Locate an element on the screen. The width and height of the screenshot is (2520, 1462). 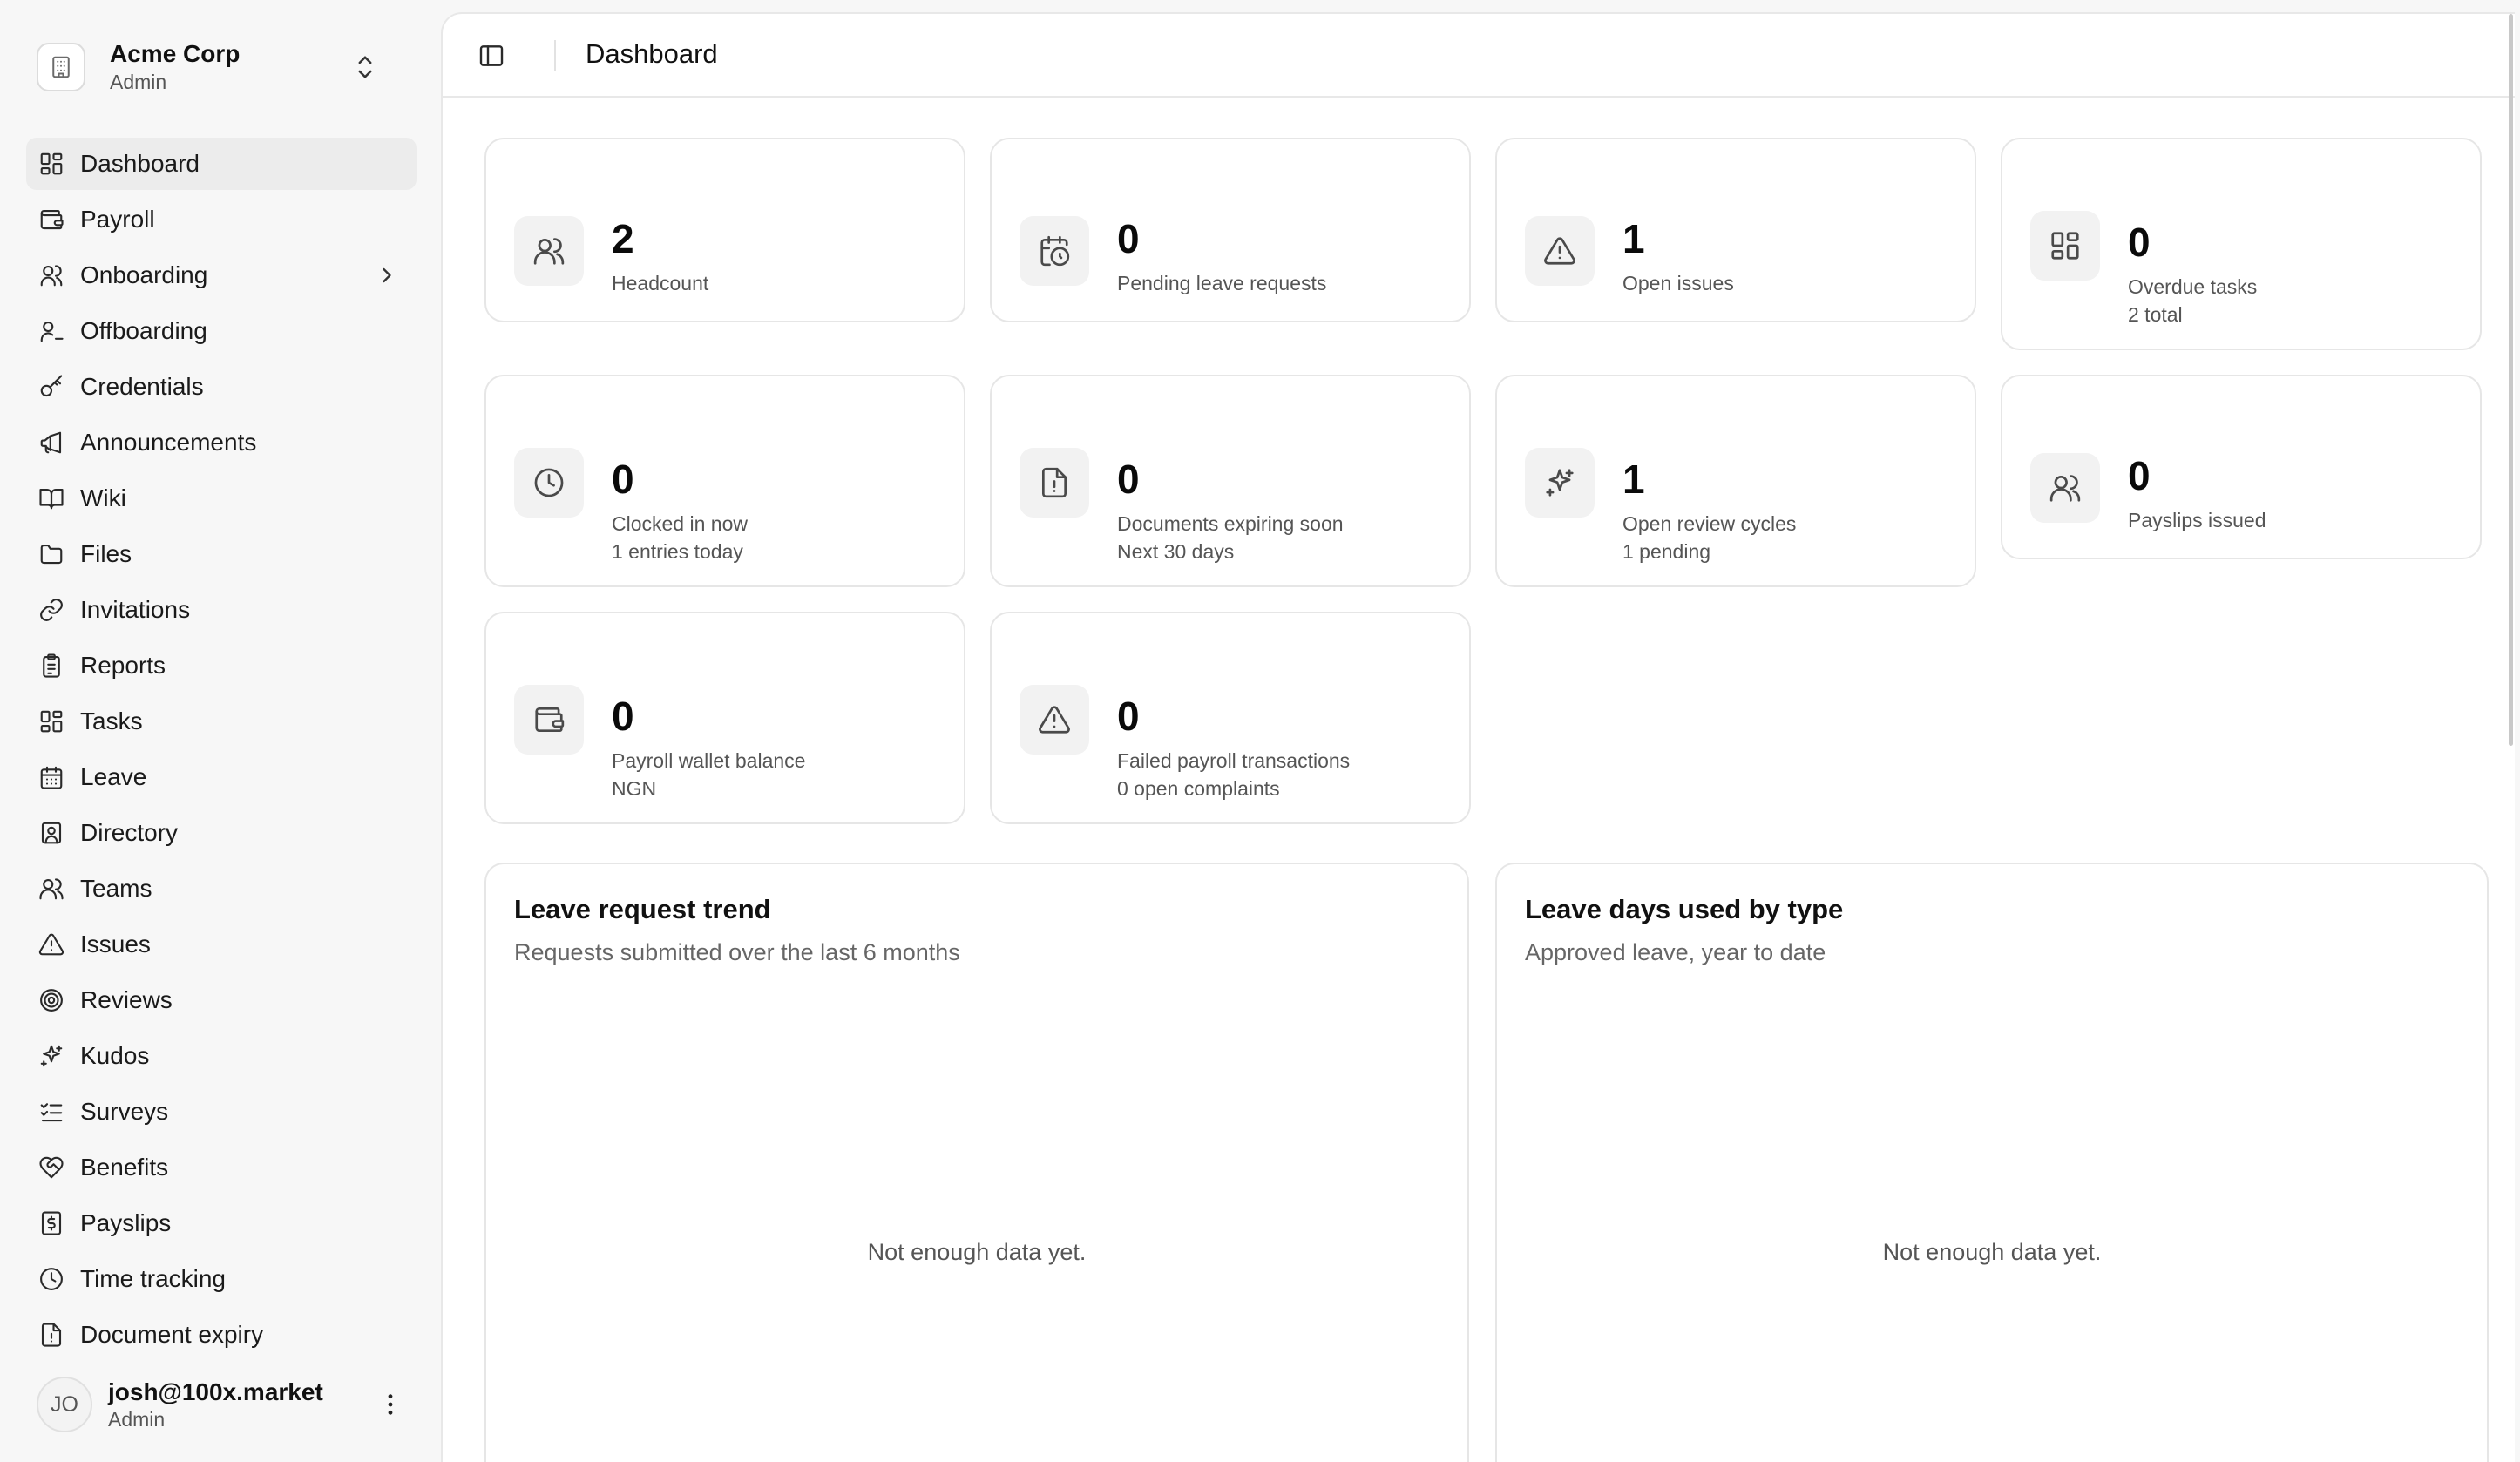
stat-label: Documents expiring soon is located at coordinates (1230, 523).